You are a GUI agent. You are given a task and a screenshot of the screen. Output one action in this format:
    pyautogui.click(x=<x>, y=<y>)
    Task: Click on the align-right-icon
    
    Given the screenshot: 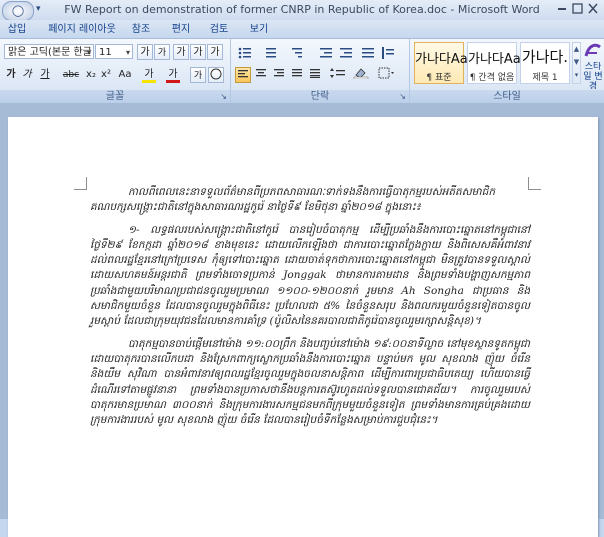 What is the action you would take?
    pyautogui.click(x=279, y=75)
    